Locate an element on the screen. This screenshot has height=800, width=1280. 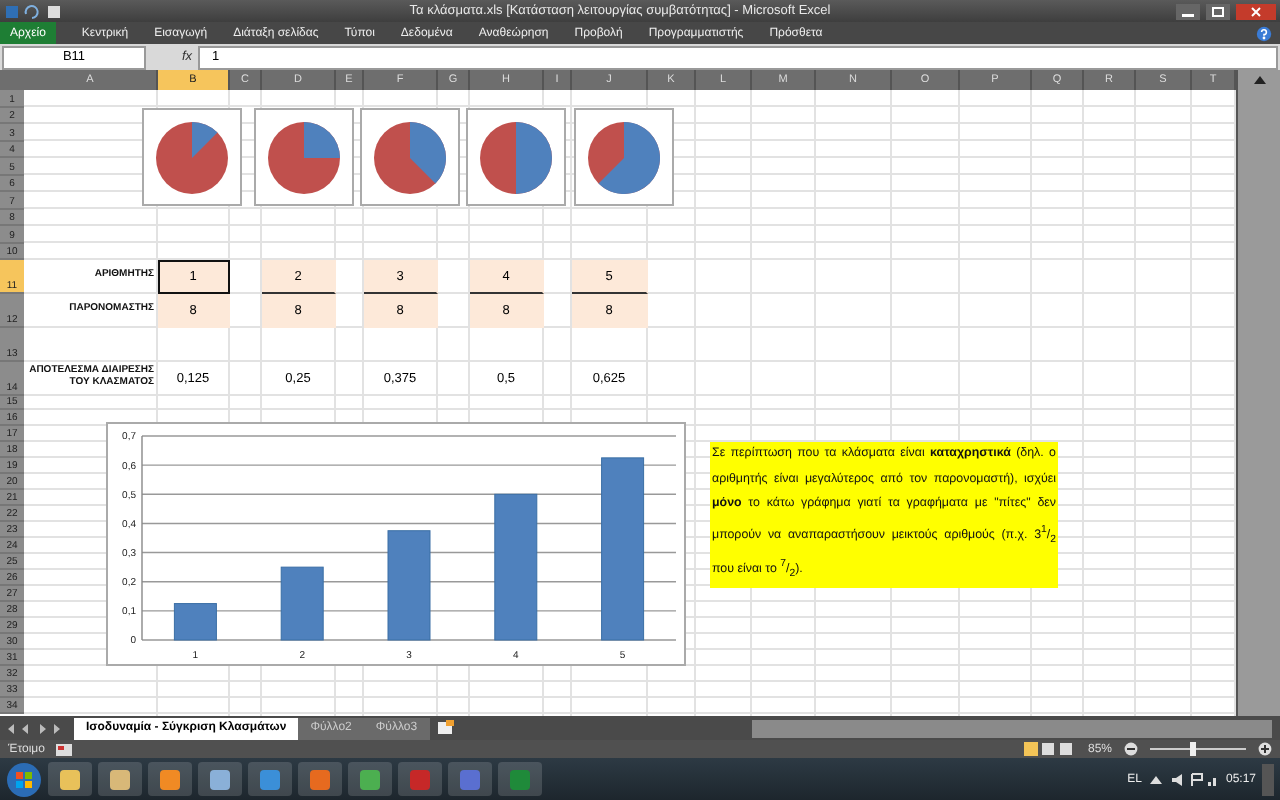
insert-sheet-icon is located at coordinates (445, 728).